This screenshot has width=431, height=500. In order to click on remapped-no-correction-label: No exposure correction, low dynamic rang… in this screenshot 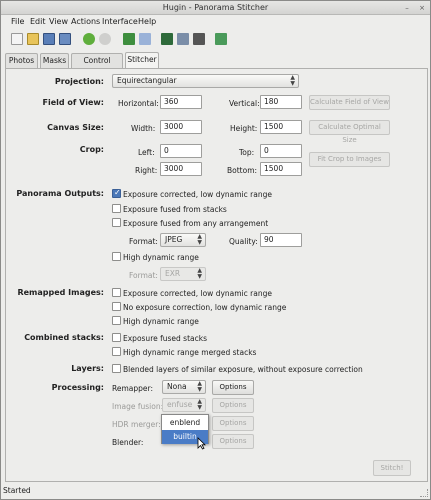, I will do `click(205, 307)`.